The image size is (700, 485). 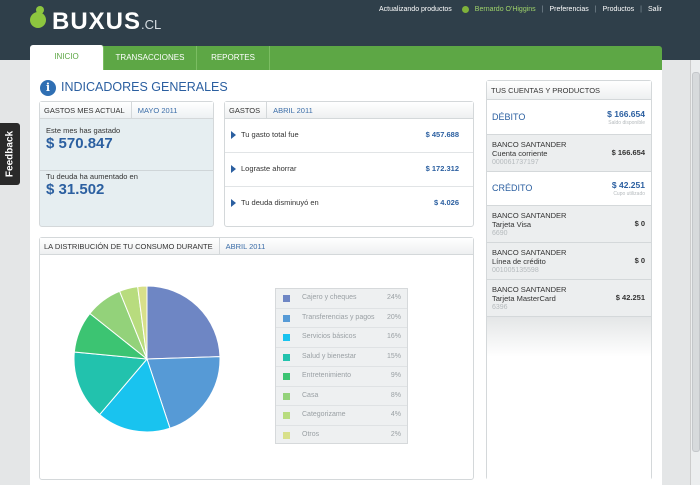 What do you see at coordinates (329, 336) in the screenshot?
I see `legend-label: Servicios básicos` at bounding box center [329, 336].